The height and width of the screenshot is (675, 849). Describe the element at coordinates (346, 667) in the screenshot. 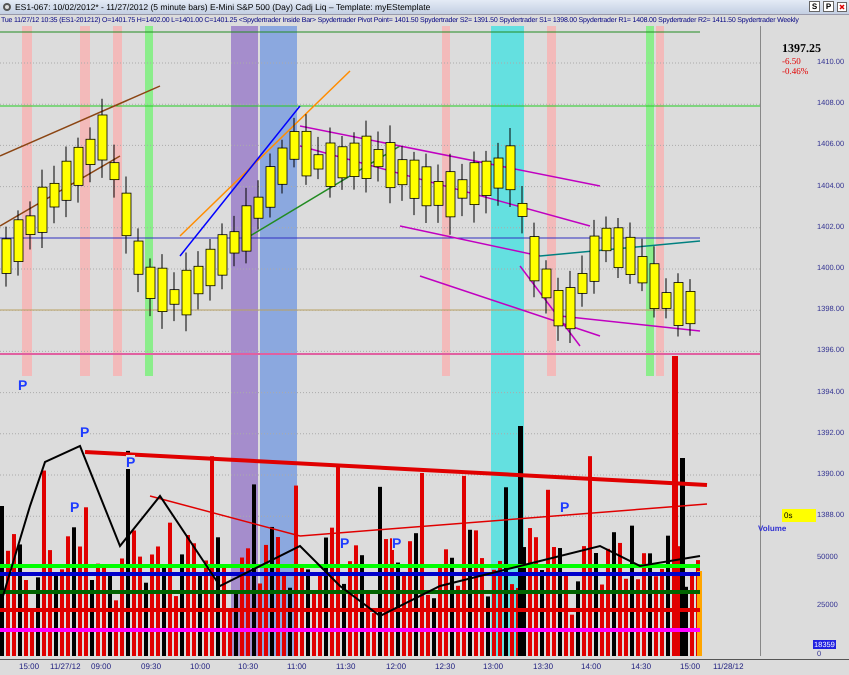

I see `axis-label: 11:30` at that location.